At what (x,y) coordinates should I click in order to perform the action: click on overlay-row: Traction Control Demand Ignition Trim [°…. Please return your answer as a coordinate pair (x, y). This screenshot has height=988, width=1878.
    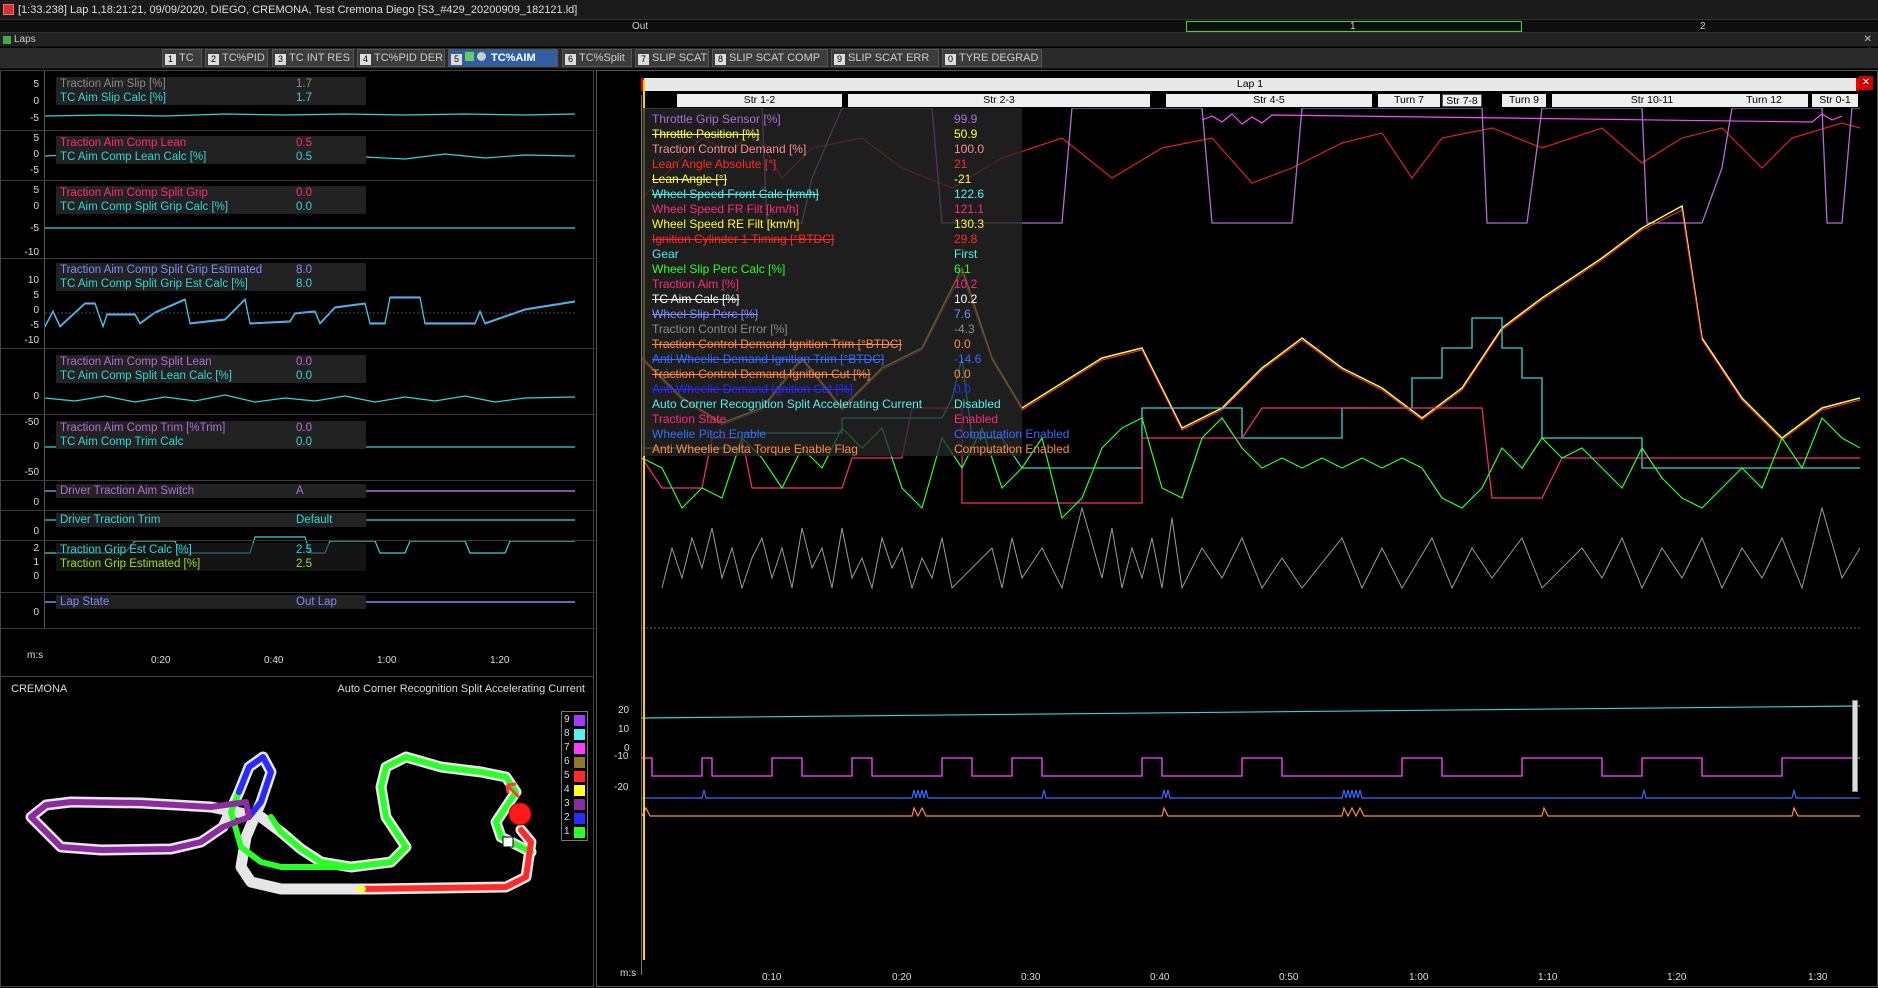
    Looking at the image, I should click on (832, 344).